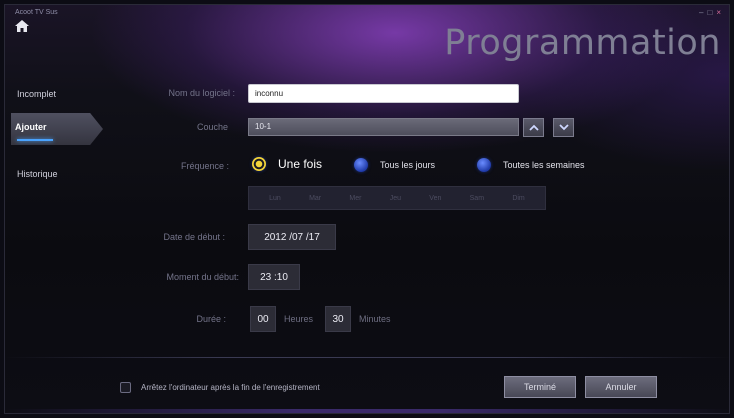 This screenshot has width=734, height=418. What do you see at coordinates (204, 166) in the screenshot?
I see `frequency-label: Fréquence :` at bounding box center [204, 166].